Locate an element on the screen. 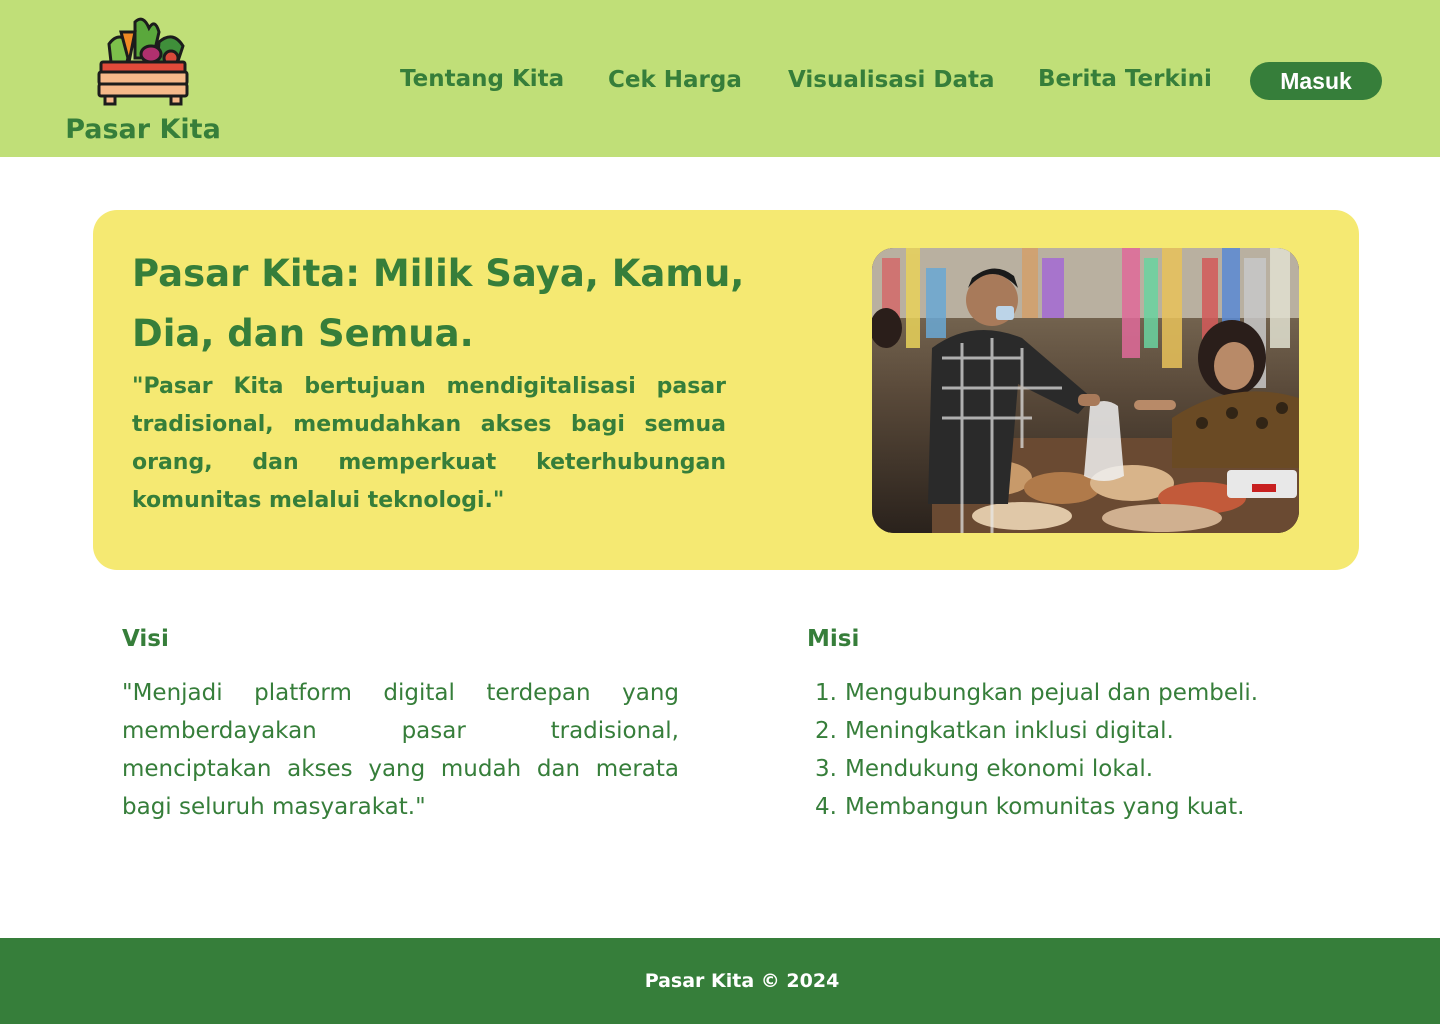 The image size is (1440, 1024). nav-link-cek-harga: Cek Harga is located at coordinates (675, 80).